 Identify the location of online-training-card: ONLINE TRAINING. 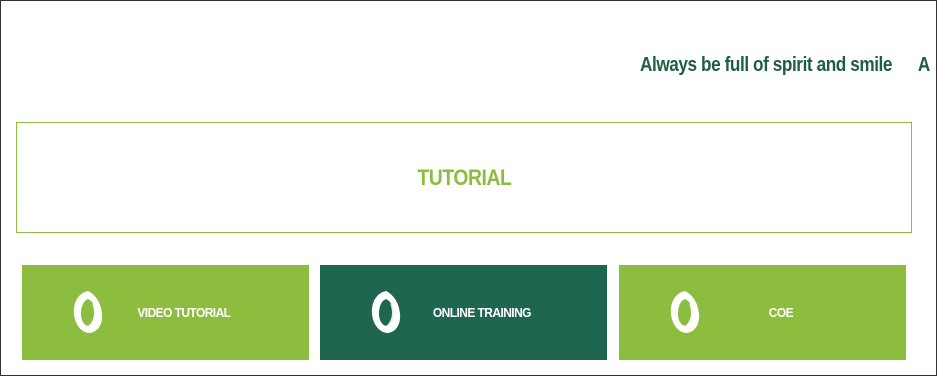
(463, 312).